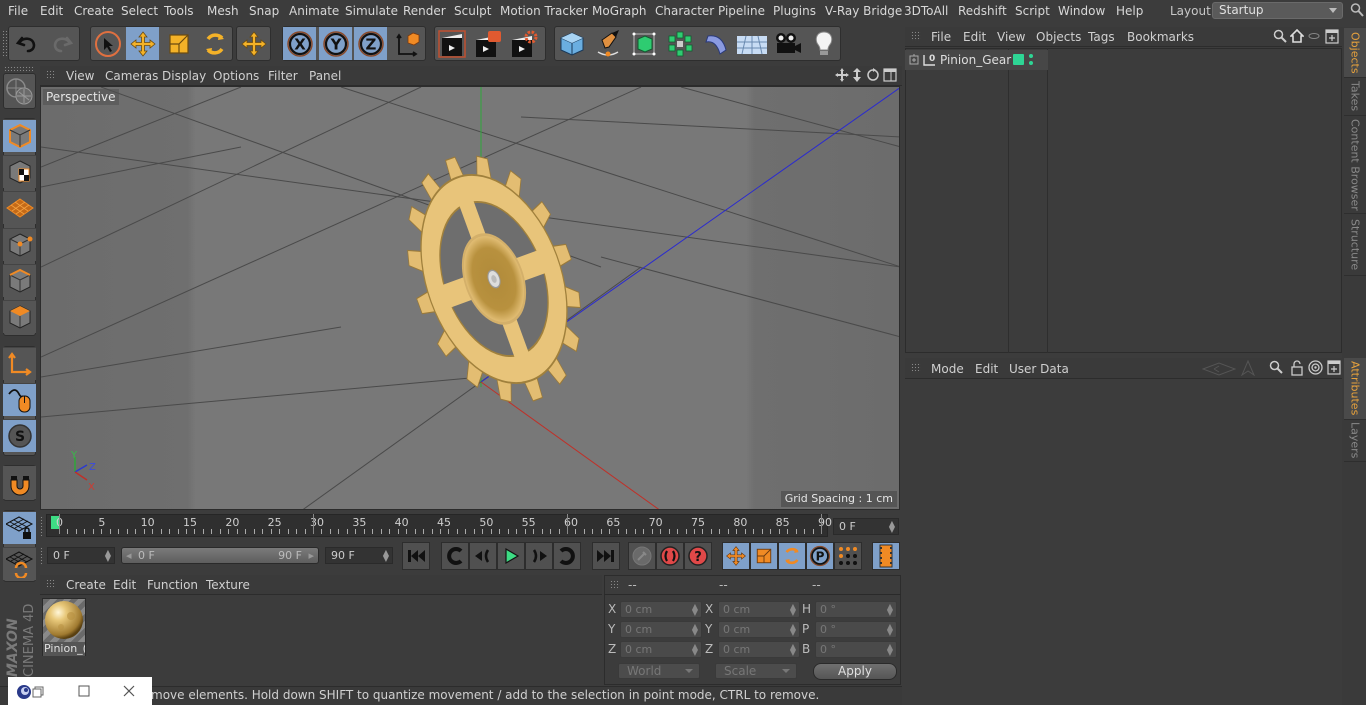  What do you see at coordinates (792, 556) in the screenshot?
I see `key-rotation-button` at bounding box center [792, 556].